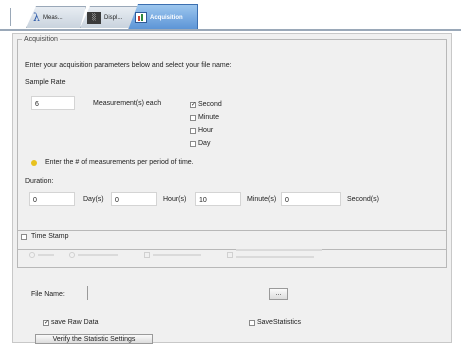  I want to click on timestamp-option-3-text, so click(177, 255).